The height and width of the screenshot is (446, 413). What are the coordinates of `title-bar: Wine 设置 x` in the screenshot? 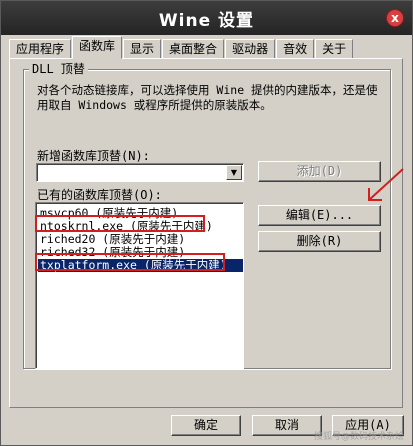 It's located at (206, 18).